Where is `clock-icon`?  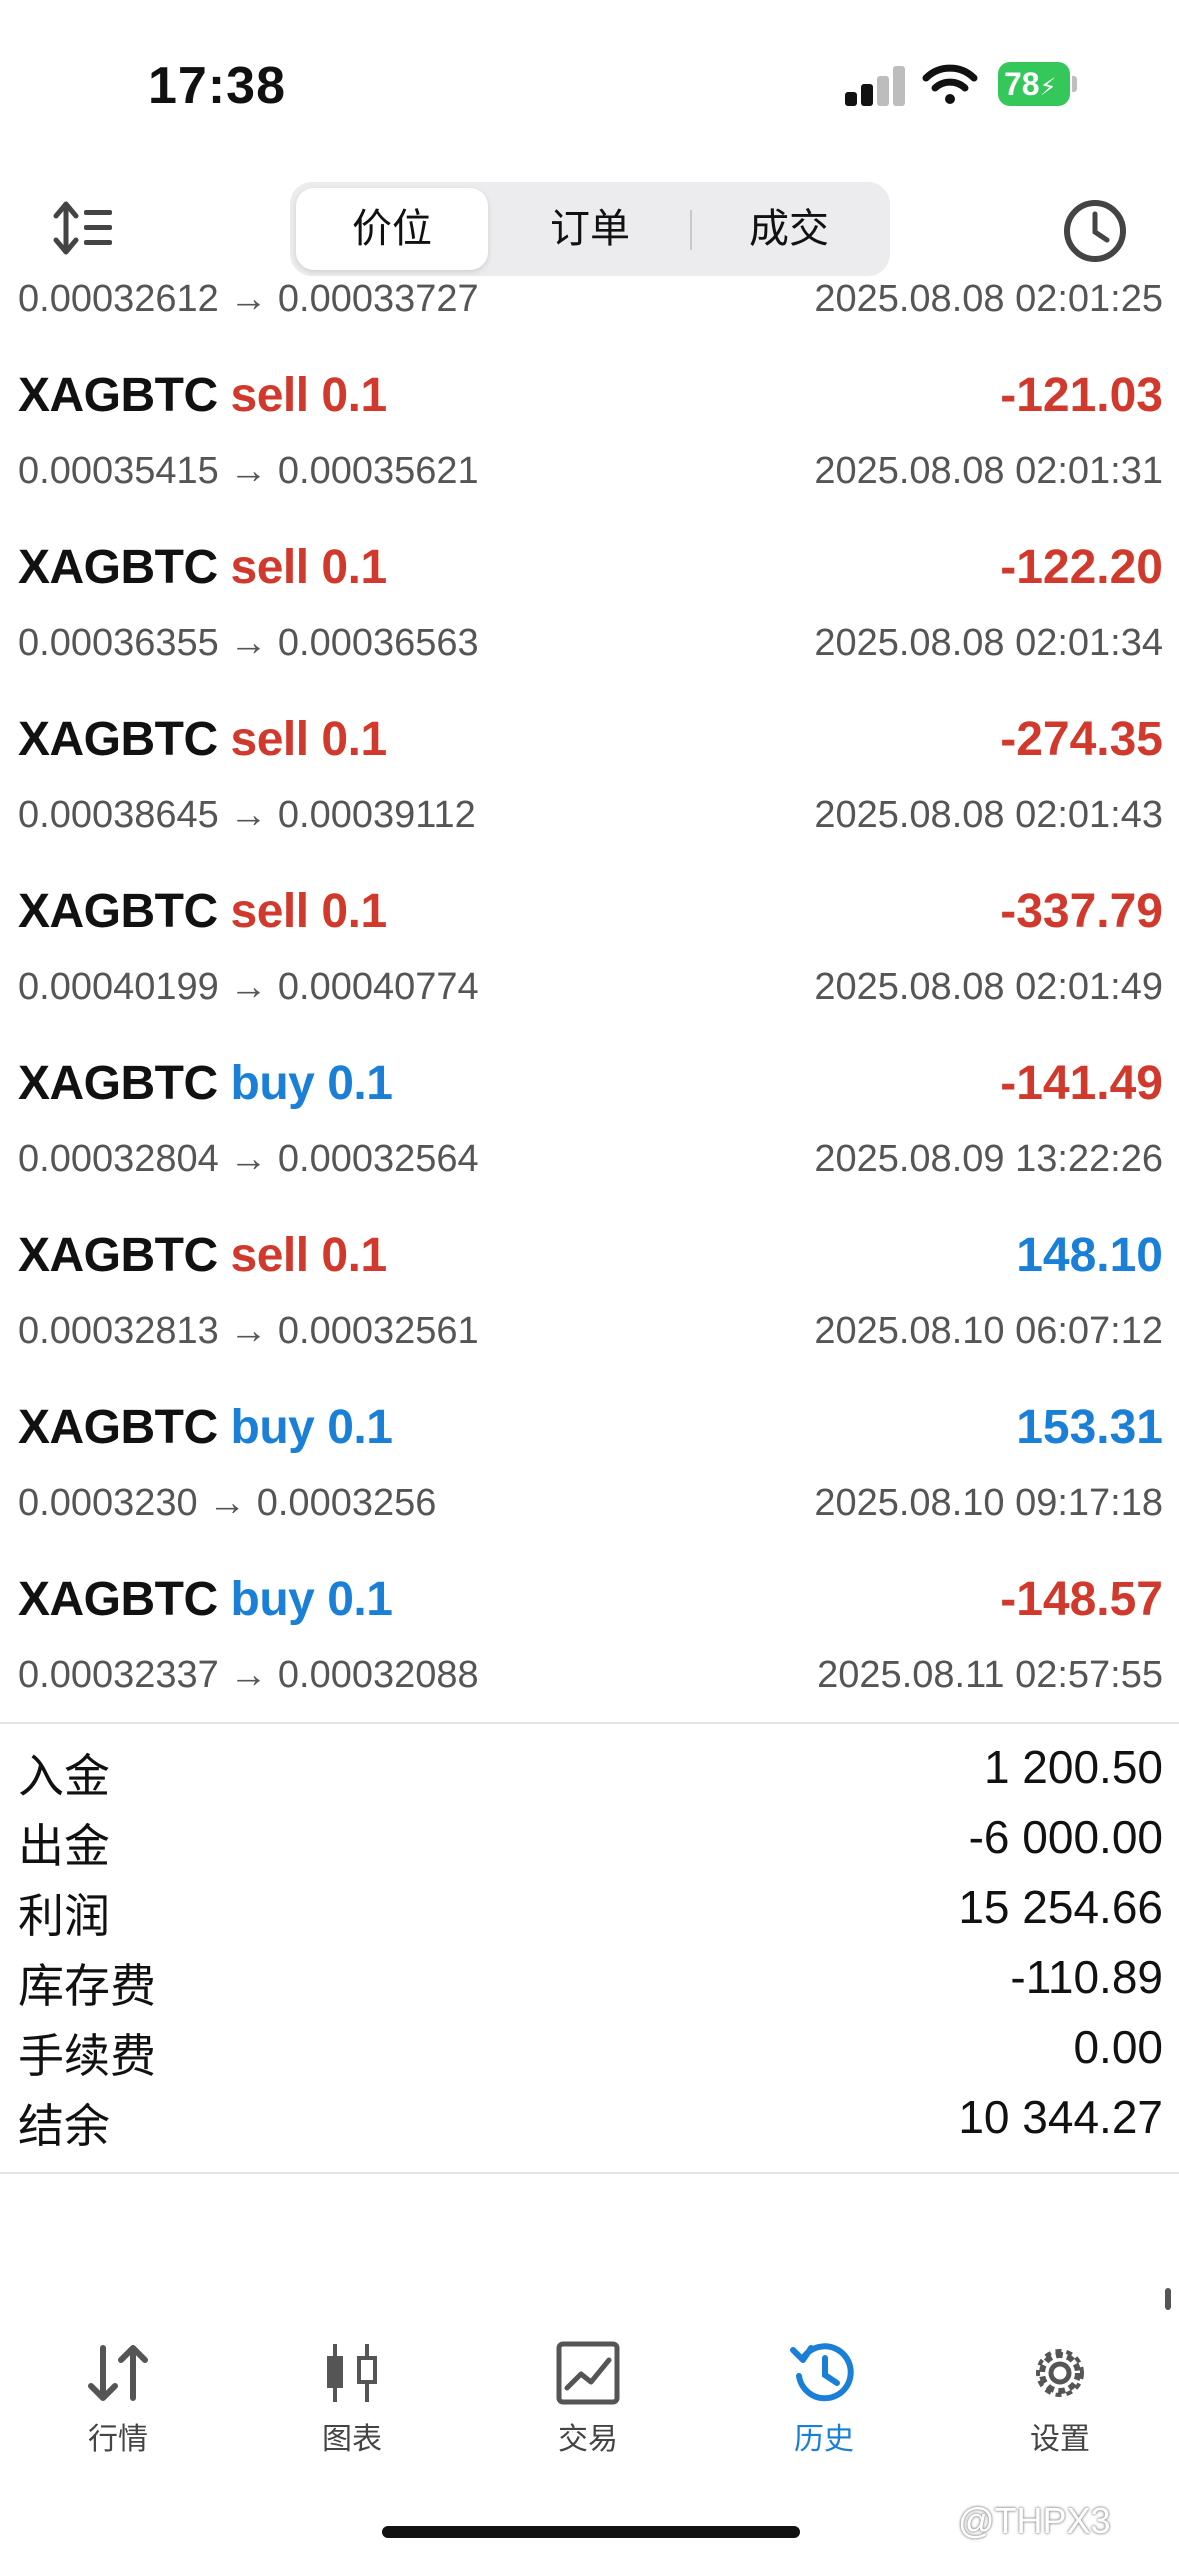 clock-icon is located at coordinates (1095, 231).